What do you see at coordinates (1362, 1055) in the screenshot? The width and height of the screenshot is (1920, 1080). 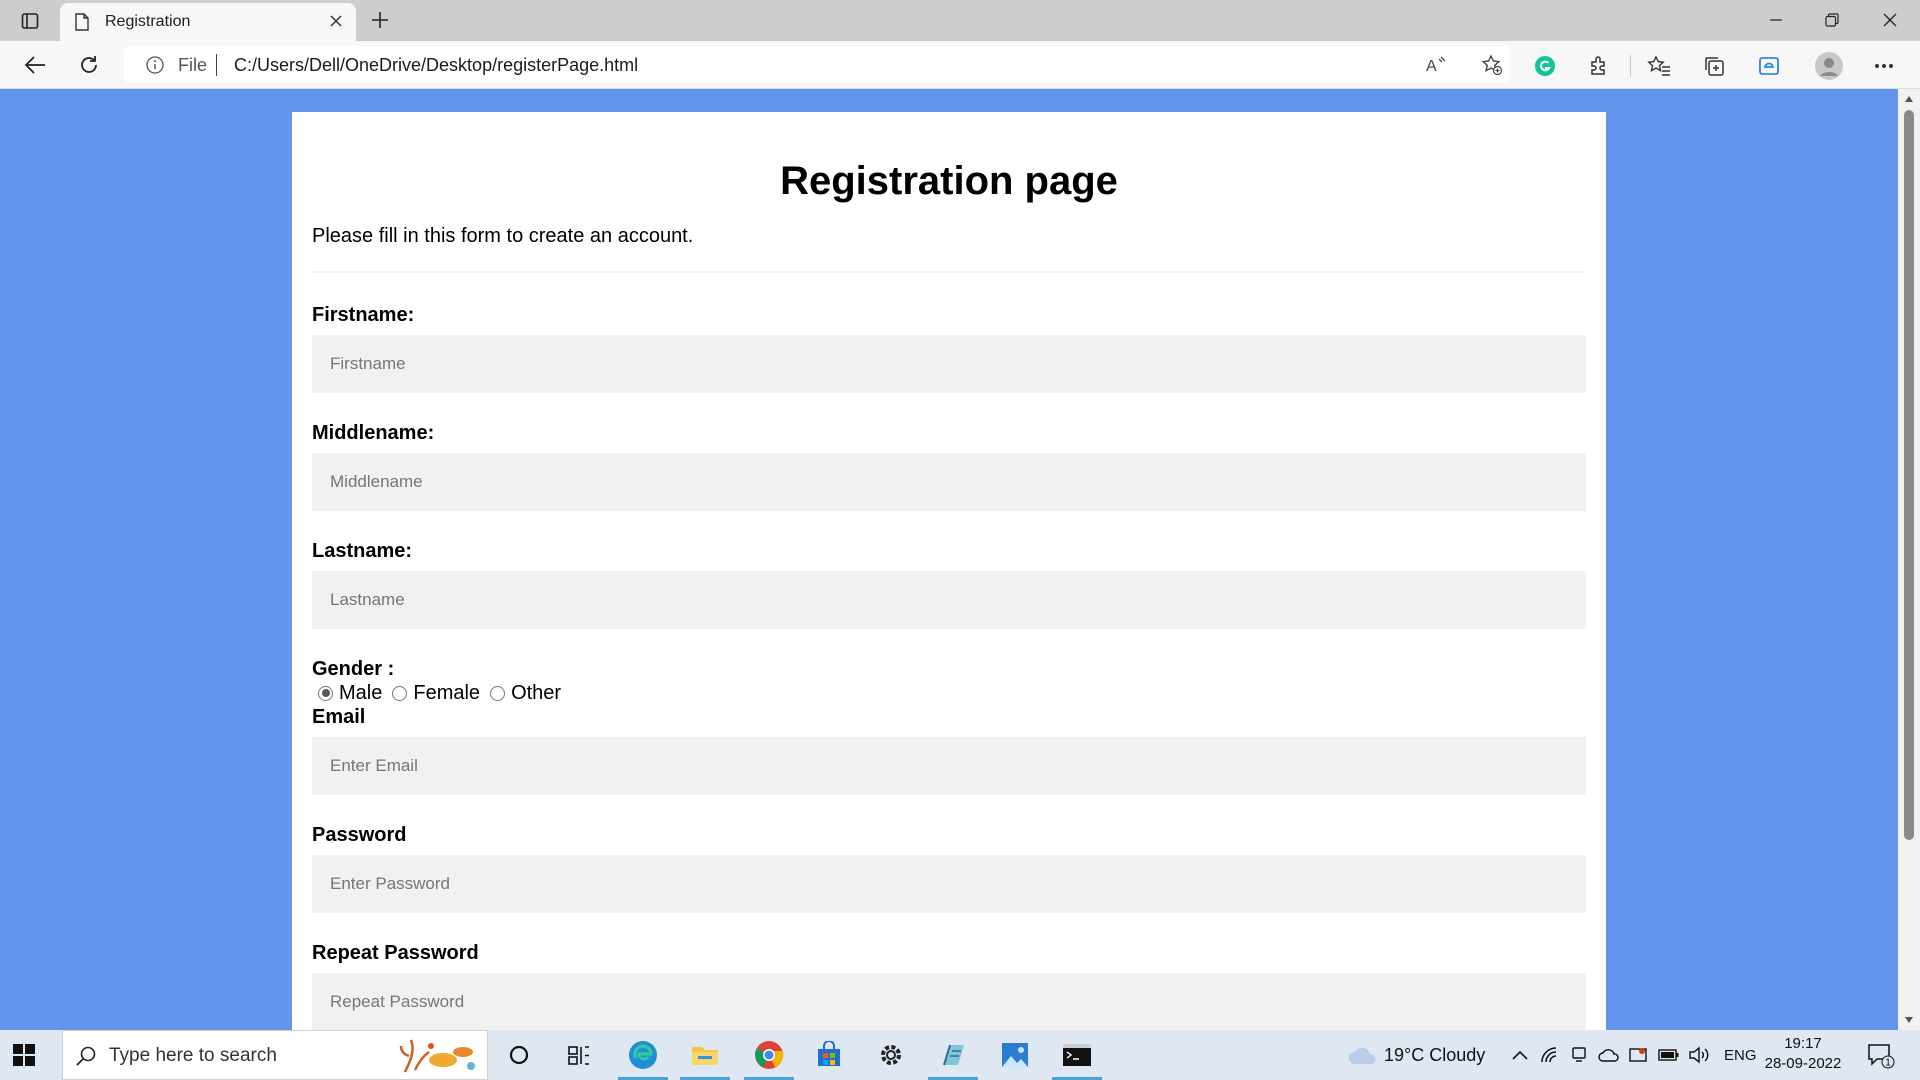 I see `cloudy-icon` at bounding box center [1362, 1055].